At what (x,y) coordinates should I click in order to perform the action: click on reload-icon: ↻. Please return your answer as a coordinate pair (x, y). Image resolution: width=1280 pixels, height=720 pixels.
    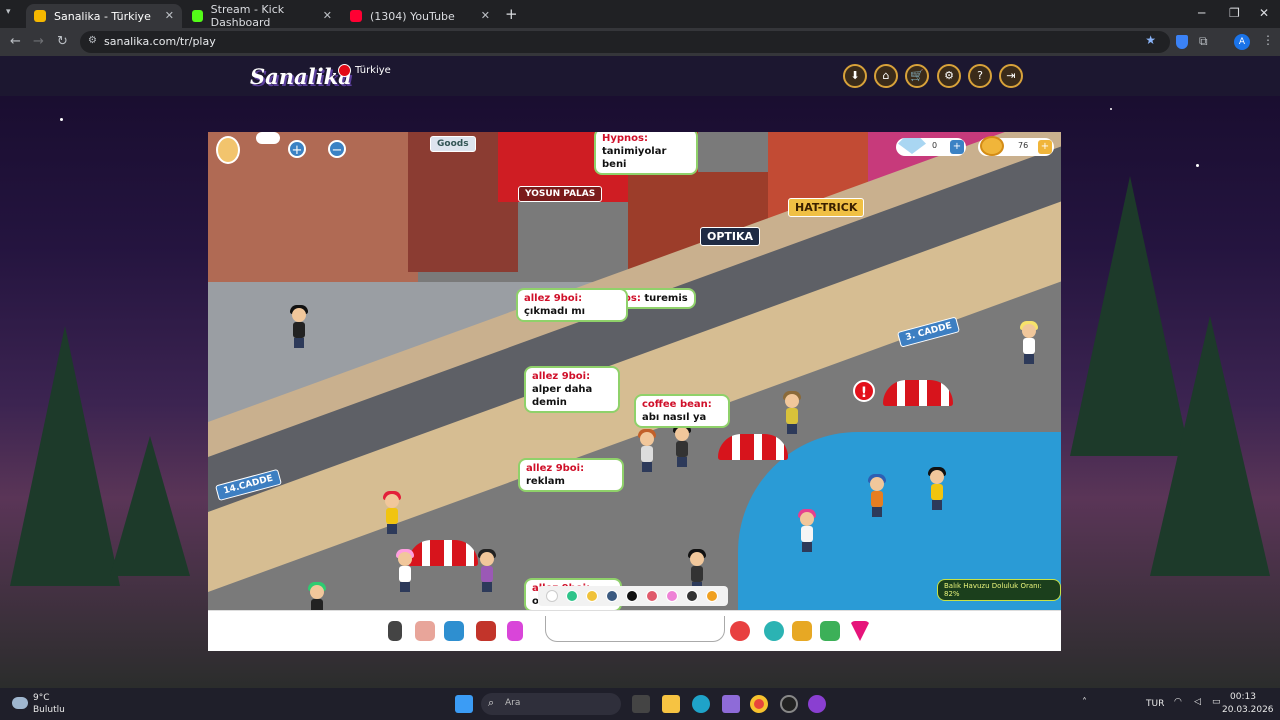
    Looking at the image, I should click on (62, 41).